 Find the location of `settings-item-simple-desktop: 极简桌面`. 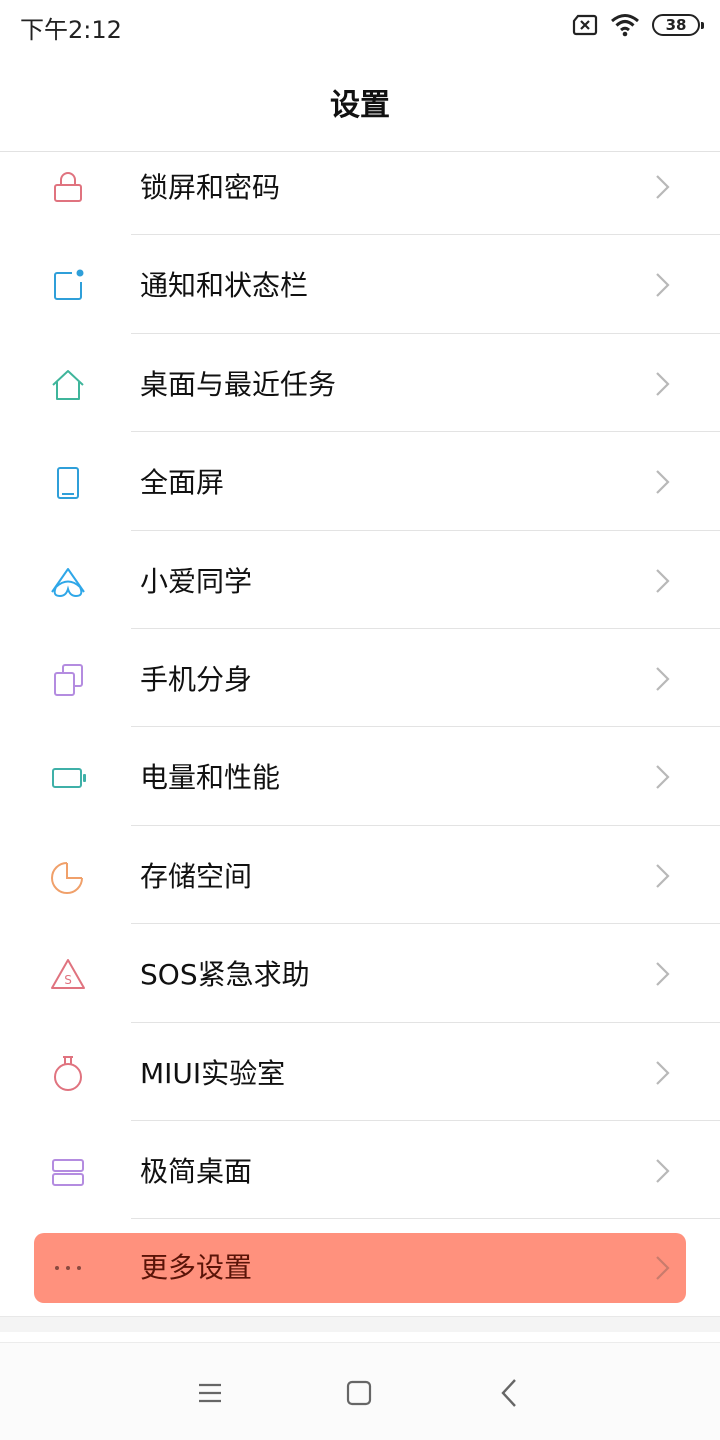

settings-item-simple-desktop: 极简桌面 is located at coordinates (360, 1170).